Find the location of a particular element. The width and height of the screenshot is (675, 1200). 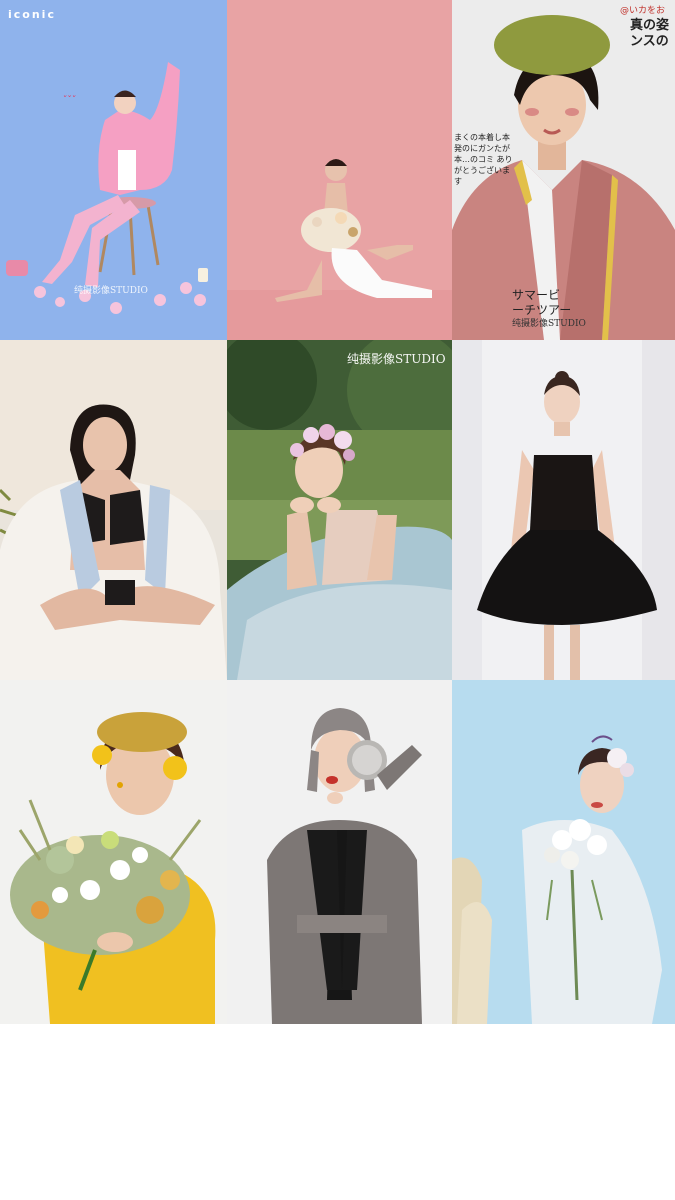

photo-5-image is located at coordinates (339, 510).